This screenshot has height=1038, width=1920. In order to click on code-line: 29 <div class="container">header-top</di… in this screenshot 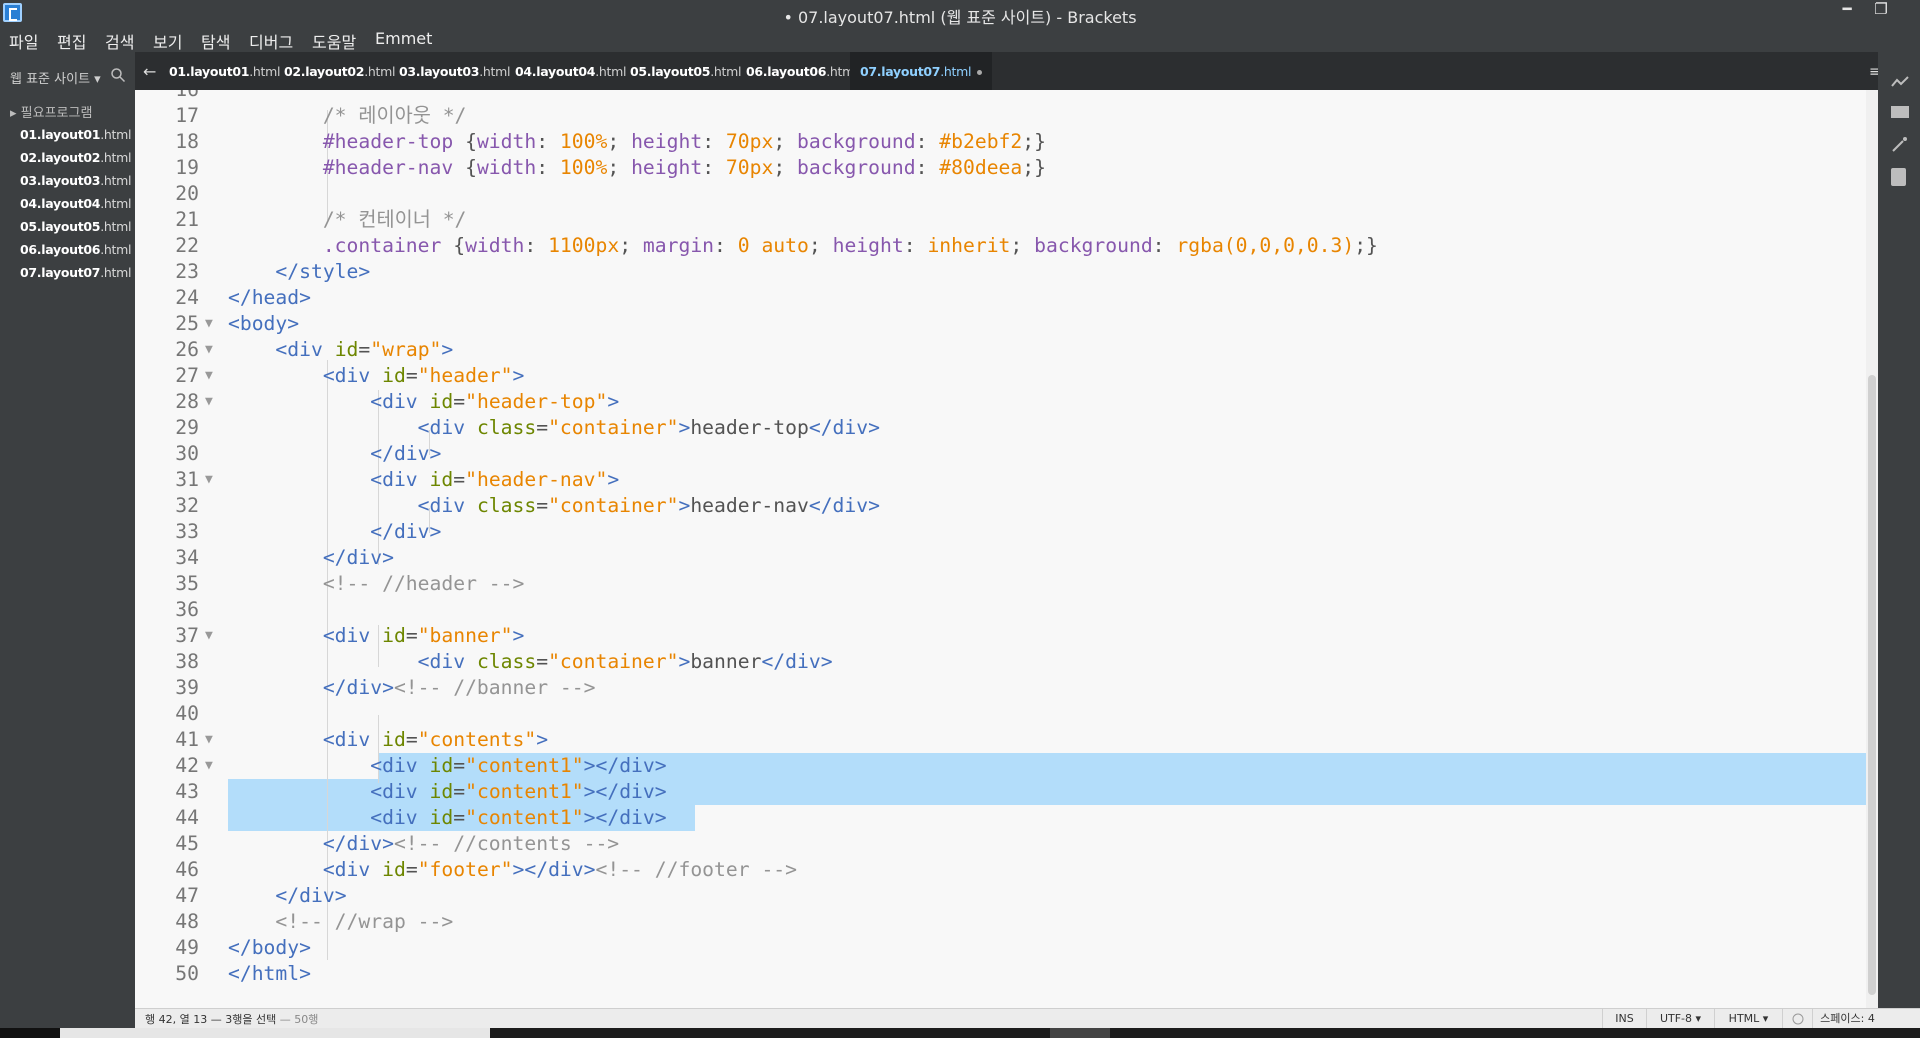, I will do `click(1006, 428)`.